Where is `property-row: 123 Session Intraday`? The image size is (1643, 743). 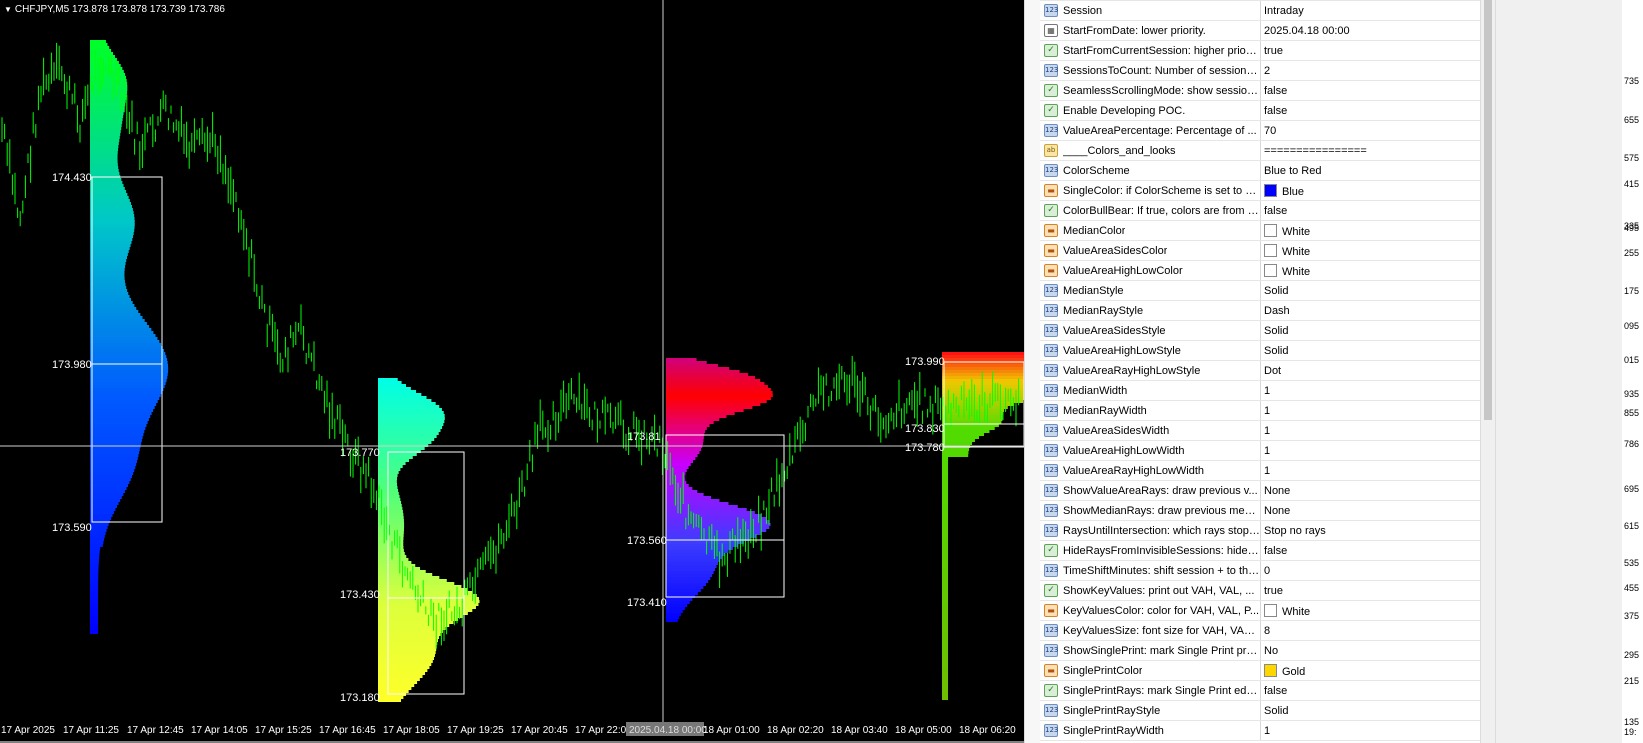 property-row: 123 Session Intraday is located at coordinates (1260, 10).